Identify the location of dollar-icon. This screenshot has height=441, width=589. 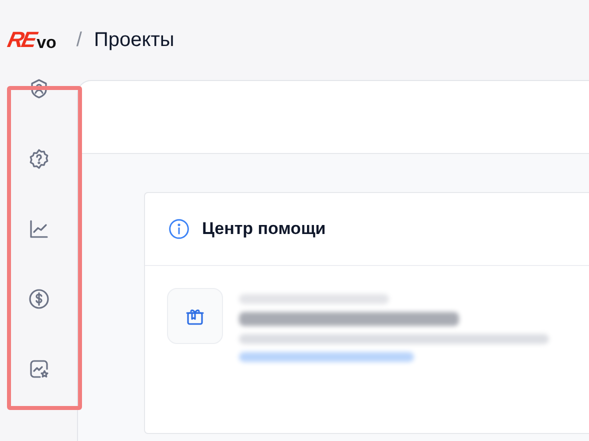
(38, 299).